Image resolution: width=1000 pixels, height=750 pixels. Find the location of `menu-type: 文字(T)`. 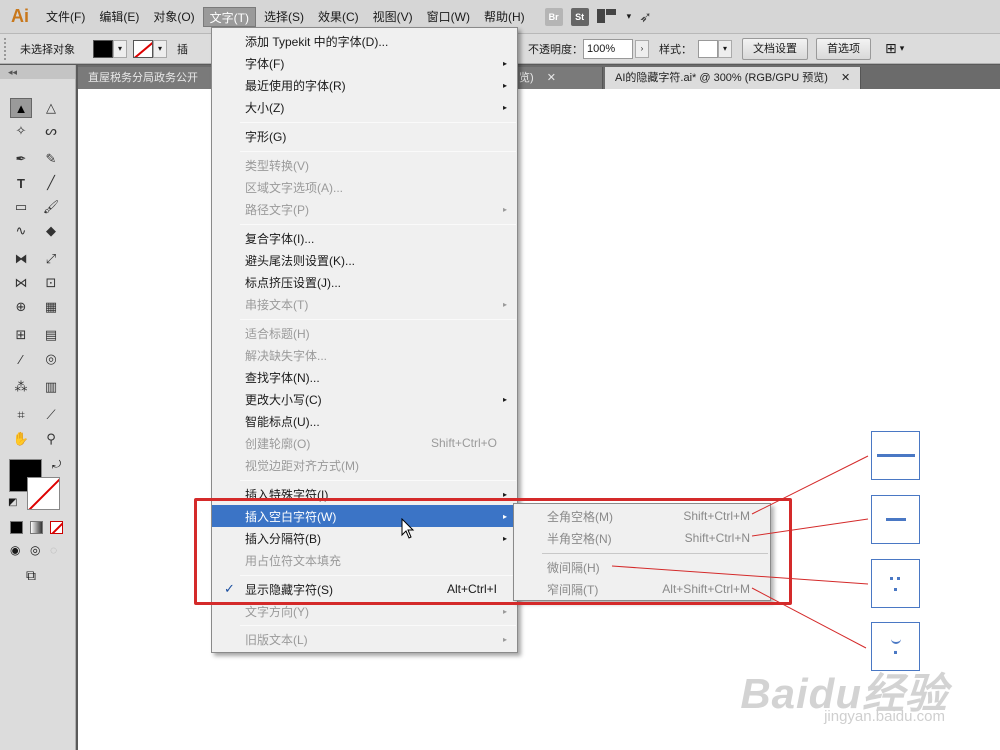

menu-type: 文字(T) is located at coordinates (229, 16).